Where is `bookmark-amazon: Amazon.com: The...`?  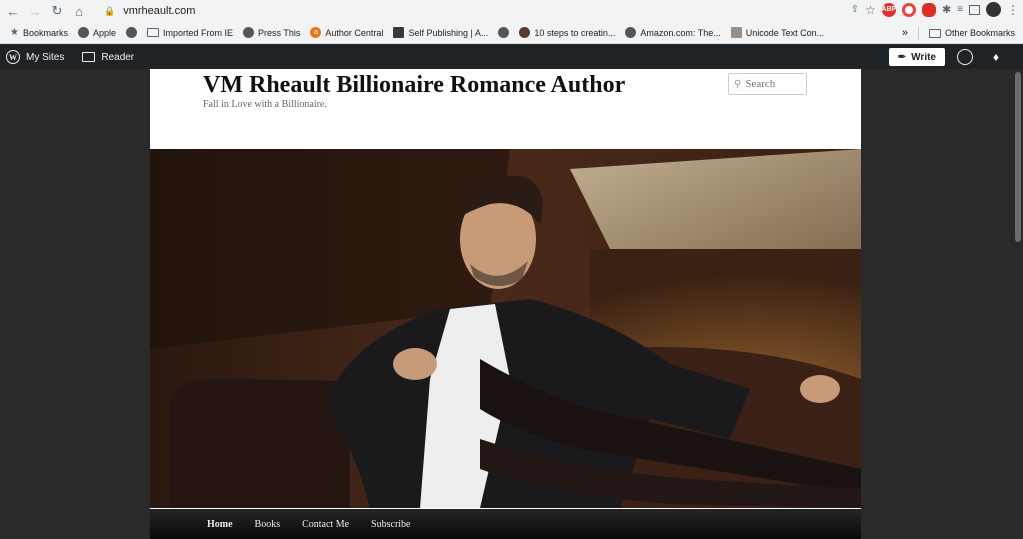
bookmark-amazon: Amazon.com: The... is located at coordinates (673, 32).